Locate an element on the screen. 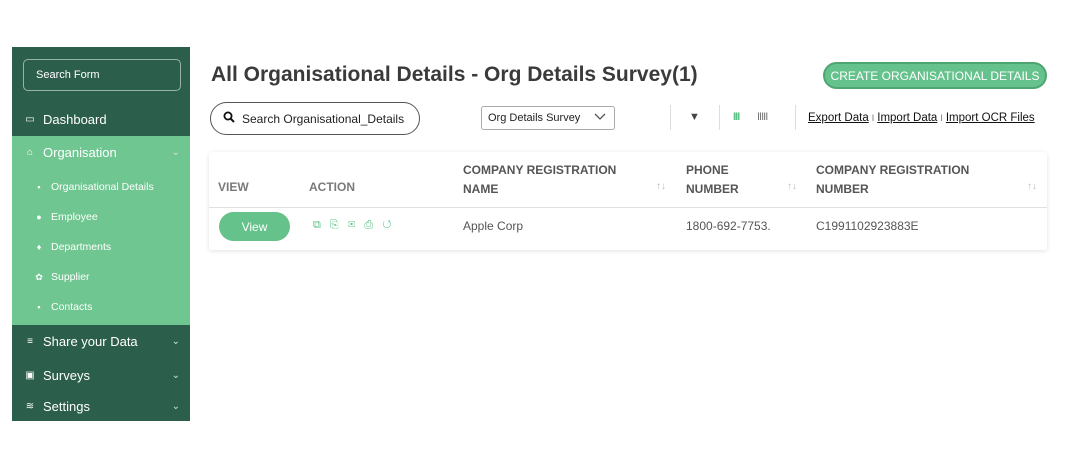 Image resolution: width=1067 pixels, height=474 pixels. sidebar-subitem-label: Supplier is located at coordinates (70, 277).